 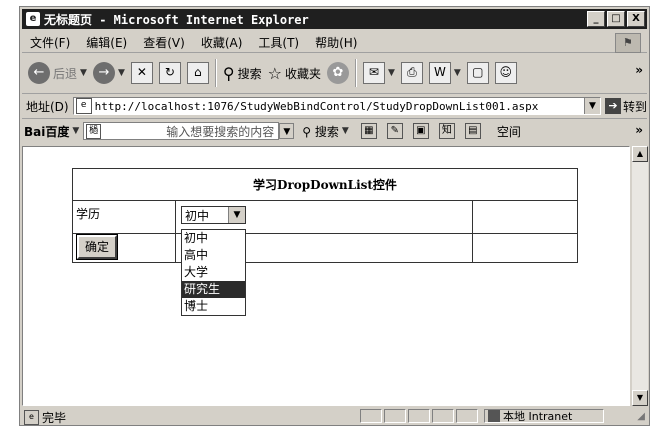 I want to click on dropdown-list: 初中 高中 大学 研究生 博士, so click(x=213, y=272).